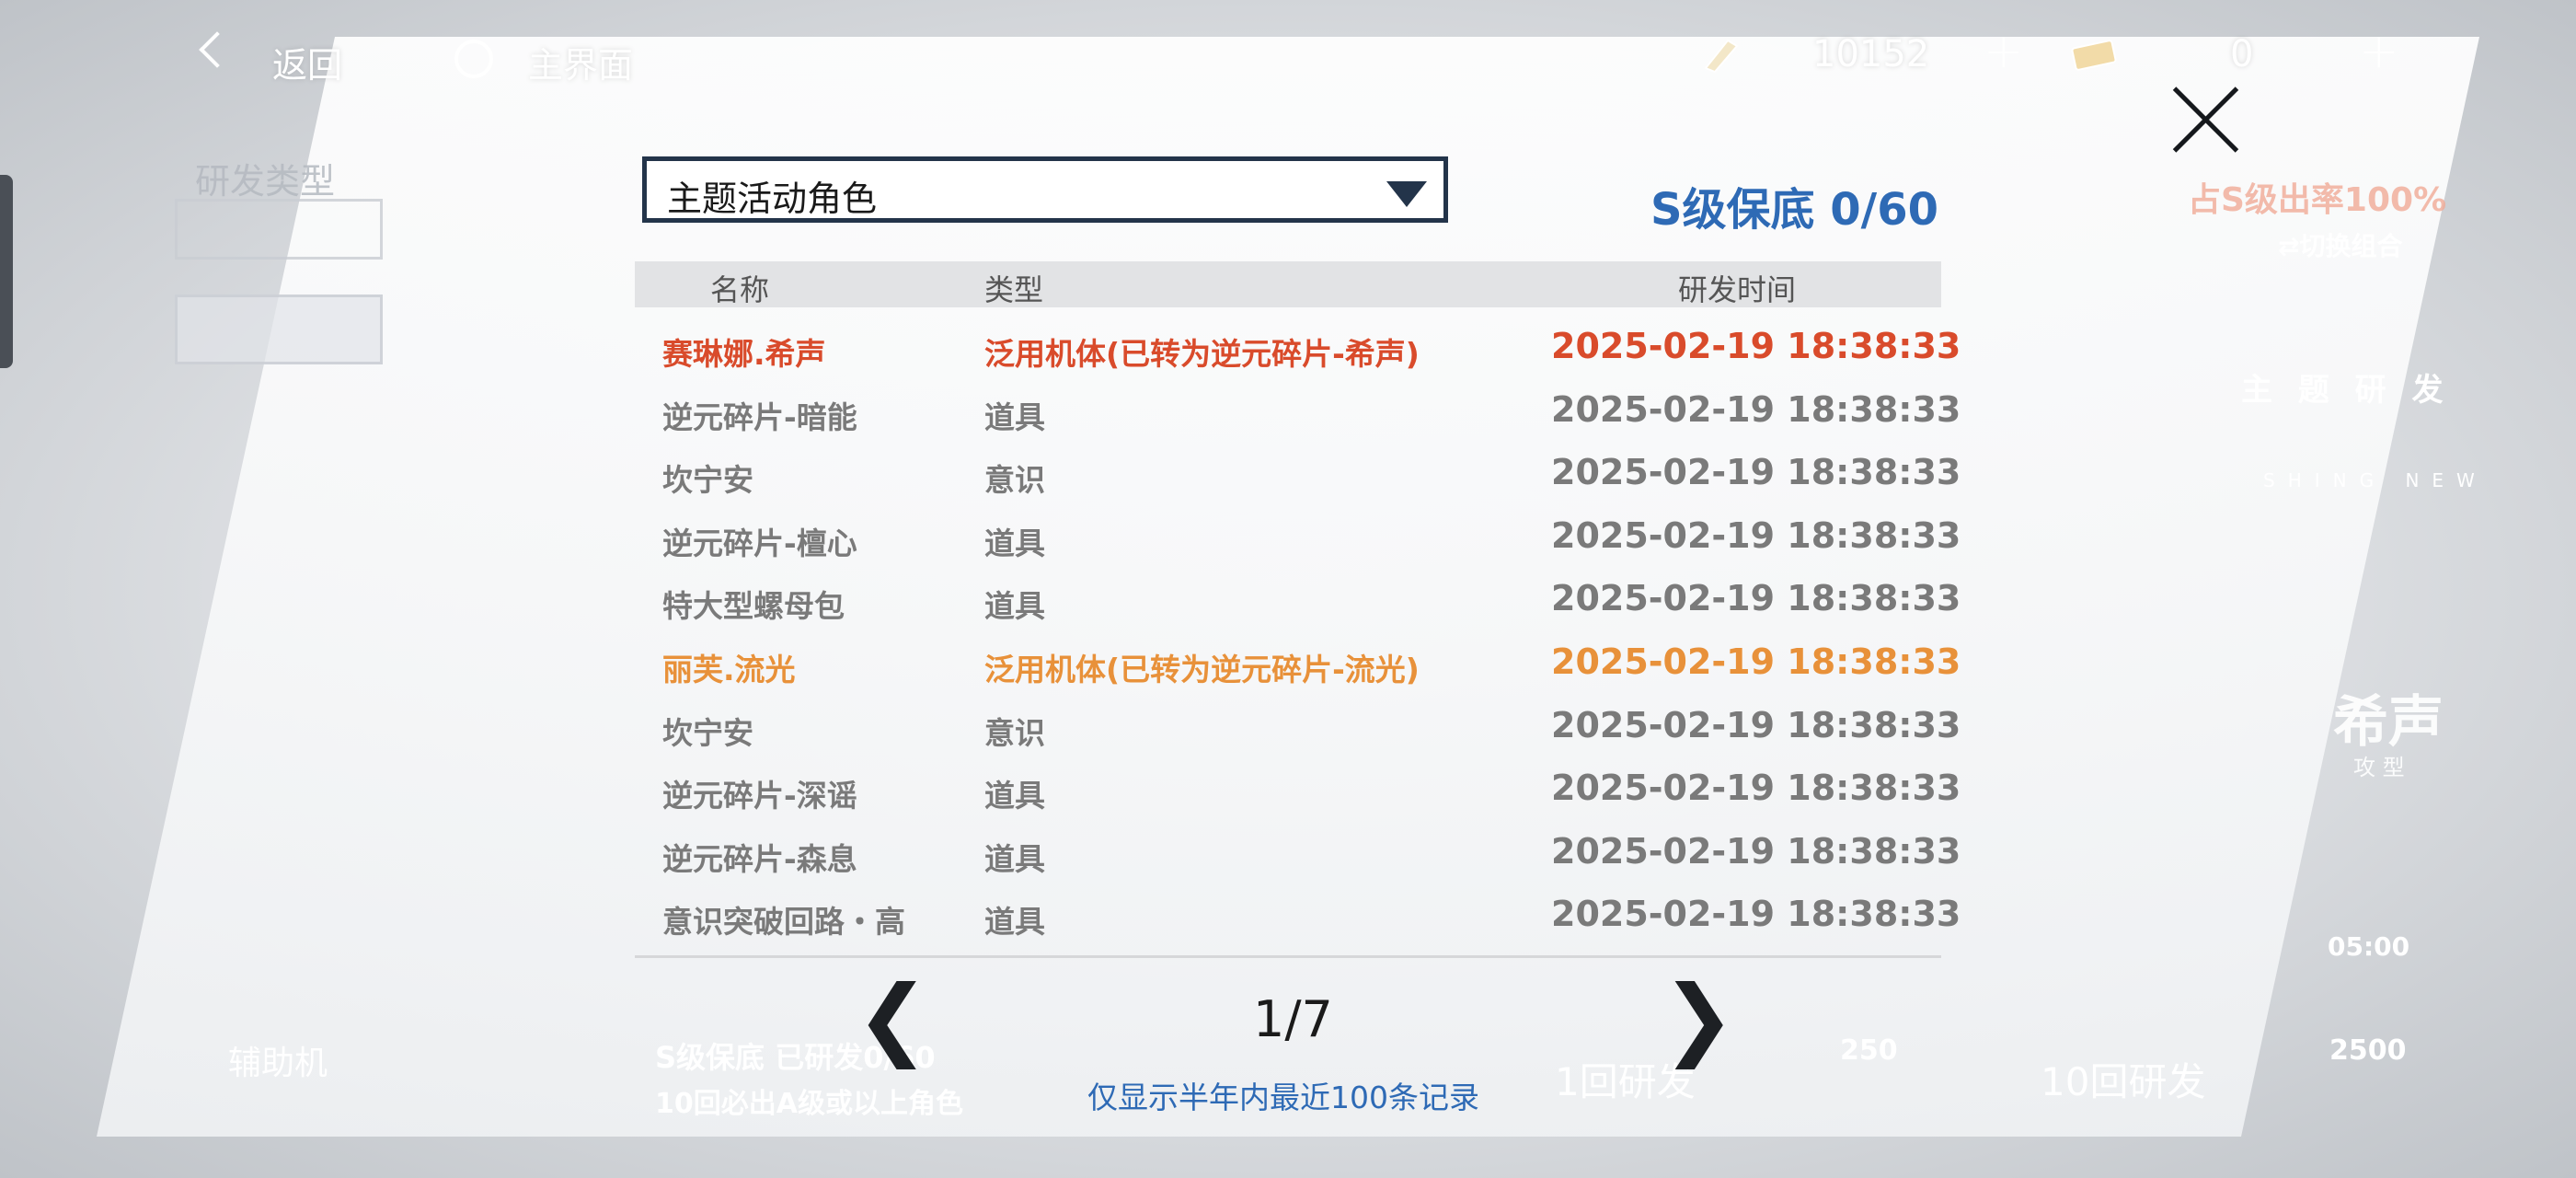 The image size is (2576, 1178). Describe the element at coordinates (809, 1104) in the screenshot. I see `bg-guarantee: 10回必出A级或以上角色` at that location.